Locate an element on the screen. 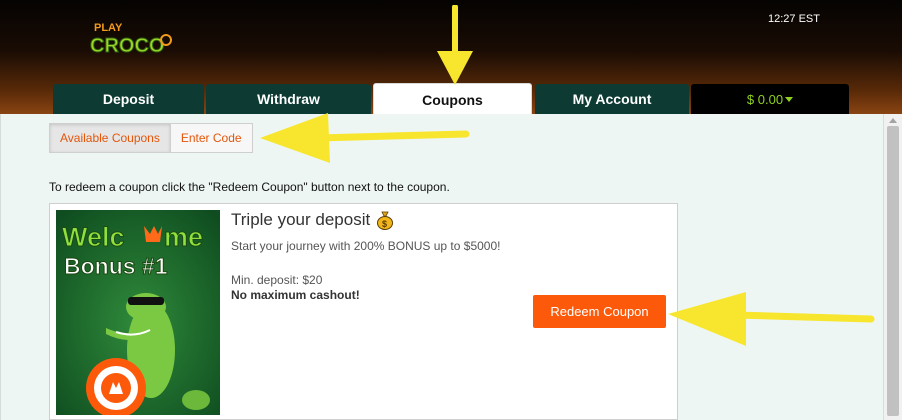 The height and width of the screenshot is (420, 902). tab-deposit: Deposit is located at coordinates (128, 99).